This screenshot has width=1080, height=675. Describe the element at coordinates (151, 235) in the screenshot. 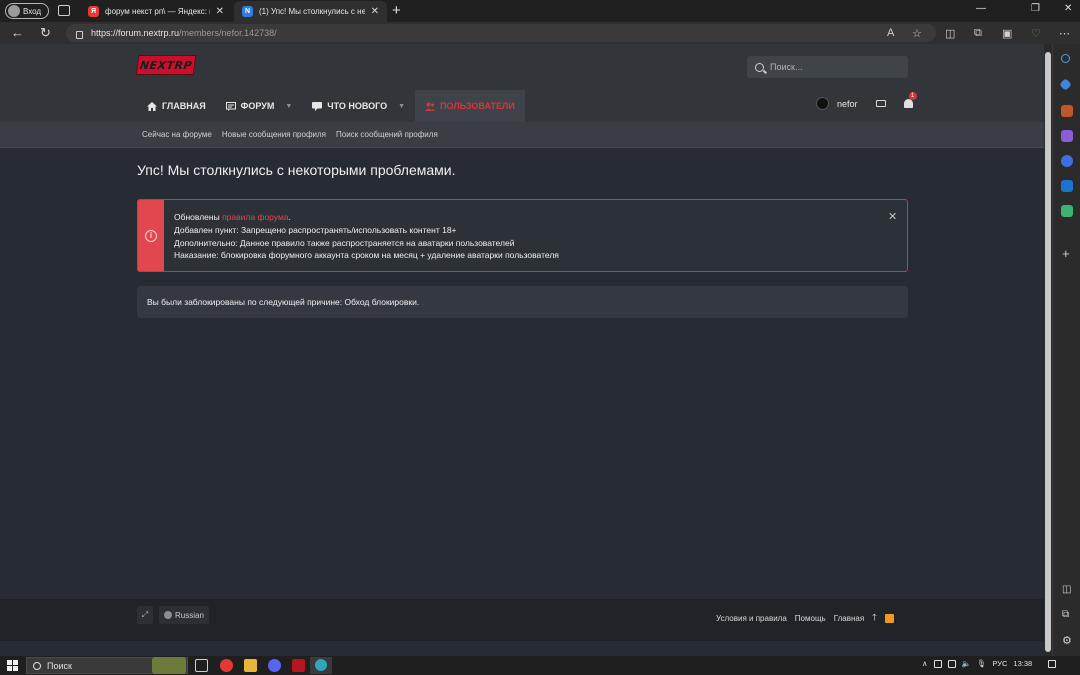

I see `notice-side: i` at that location.